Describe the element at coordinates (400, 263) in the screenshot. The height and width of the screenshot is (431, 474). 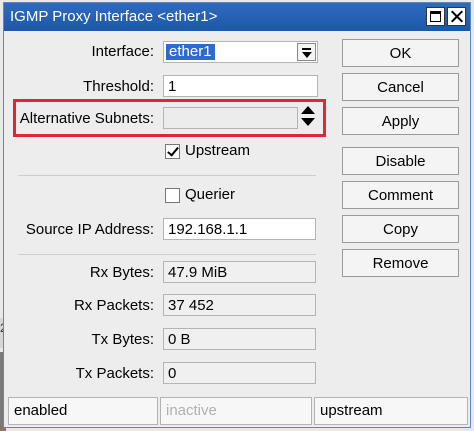
I see `remove-button: Remove` at that location.